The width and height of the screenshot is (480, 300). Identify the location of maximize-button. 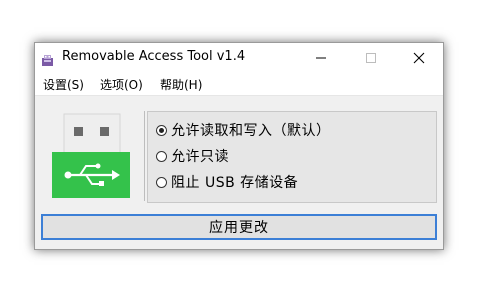
(371, 58).